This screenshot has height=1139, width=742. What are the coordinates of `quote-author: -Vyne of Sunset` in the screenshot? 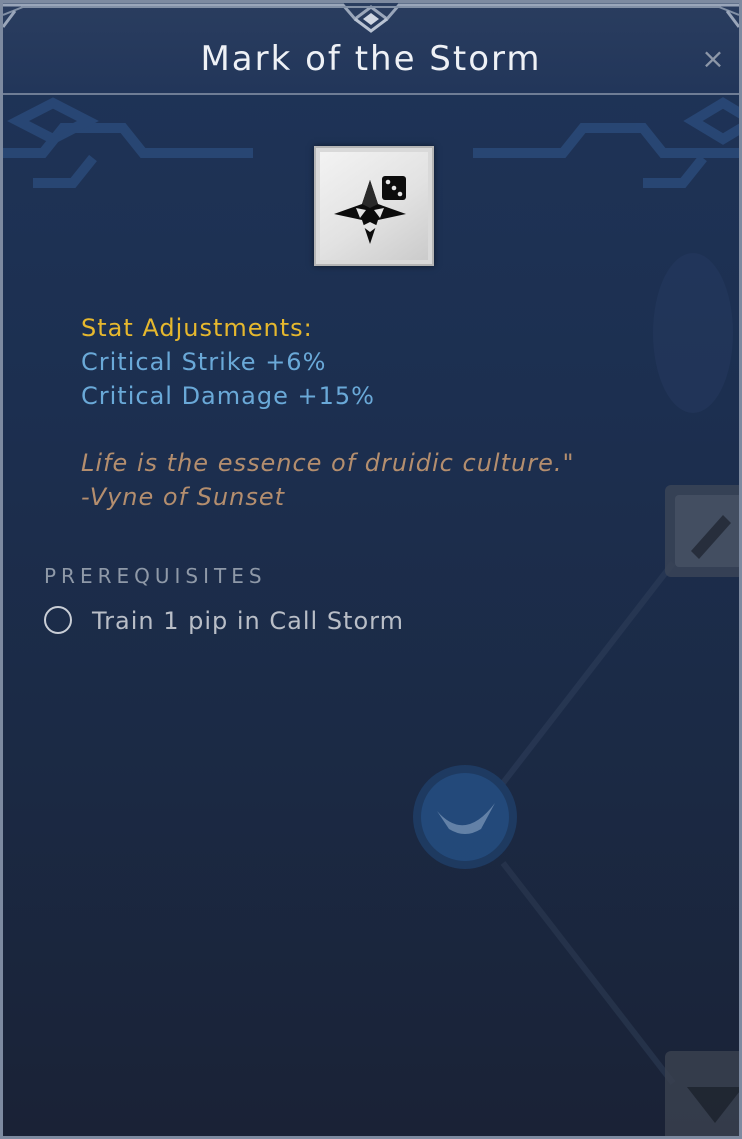 It's located at (183, 497).